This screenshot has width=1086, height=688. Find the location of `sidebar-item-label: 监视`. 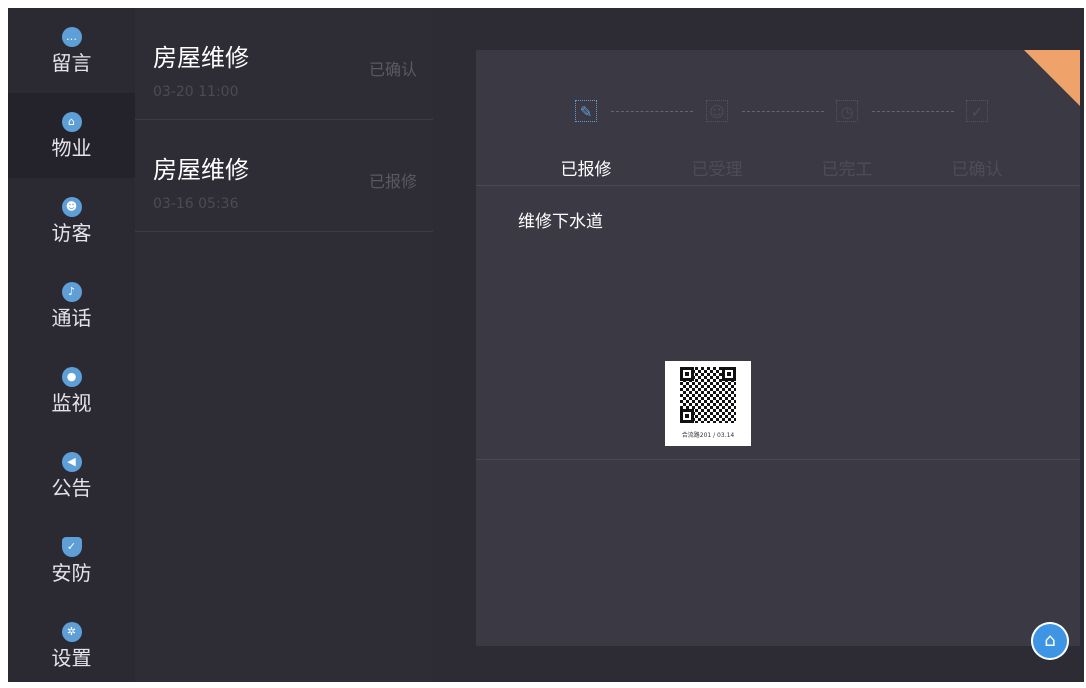

sidebar-item-label: 监视 is located at coordinates (71, 402).